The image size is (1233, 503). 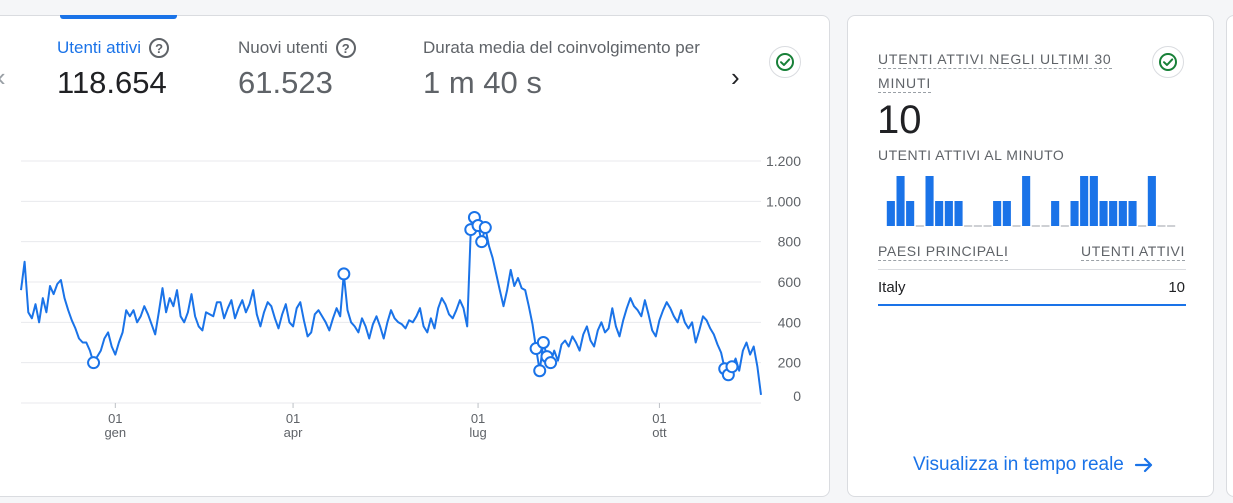 I want to click on metric-label: Durata media del coinvolgimento per, so click(x=561, y=47).